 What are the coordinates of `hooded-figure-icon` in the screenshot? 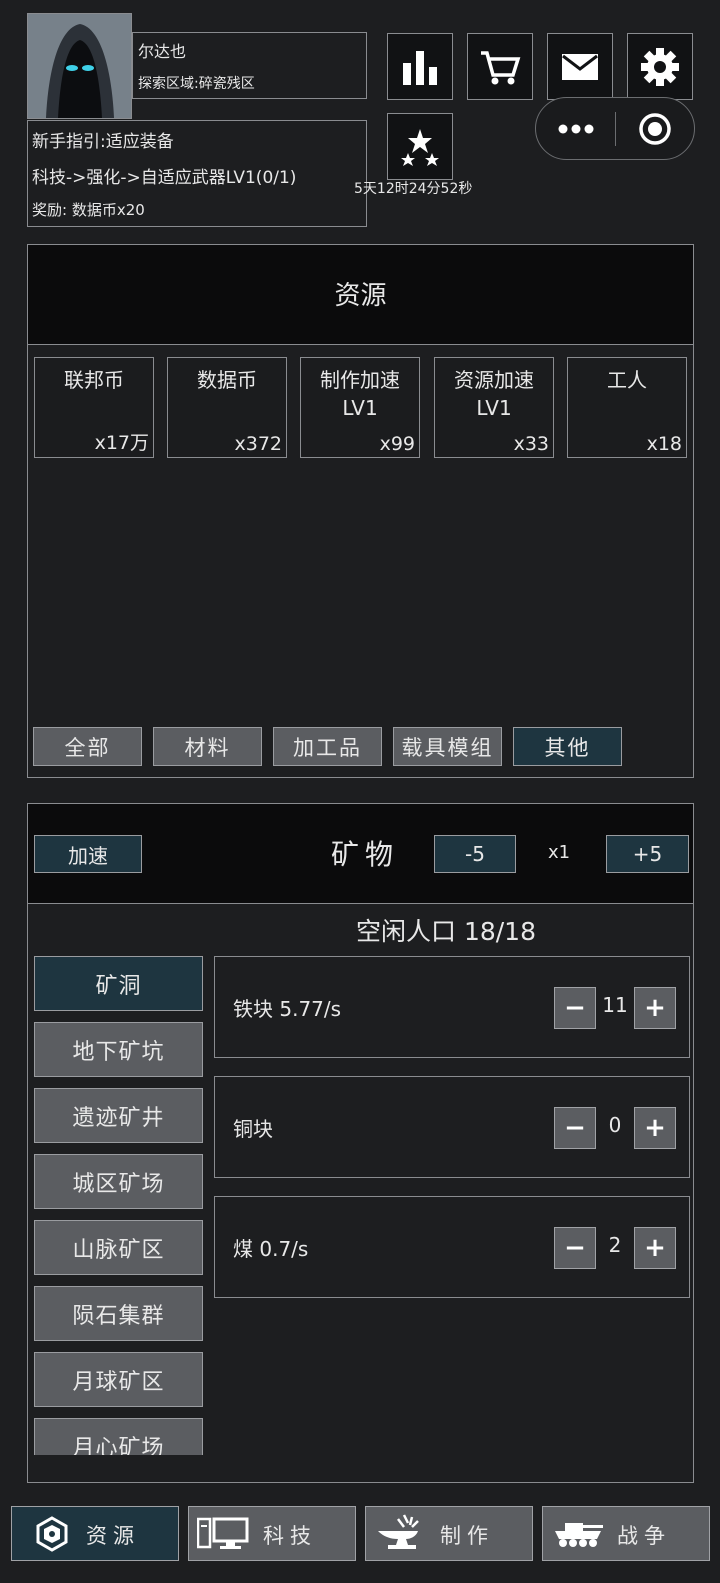 It's located at (79, 66).